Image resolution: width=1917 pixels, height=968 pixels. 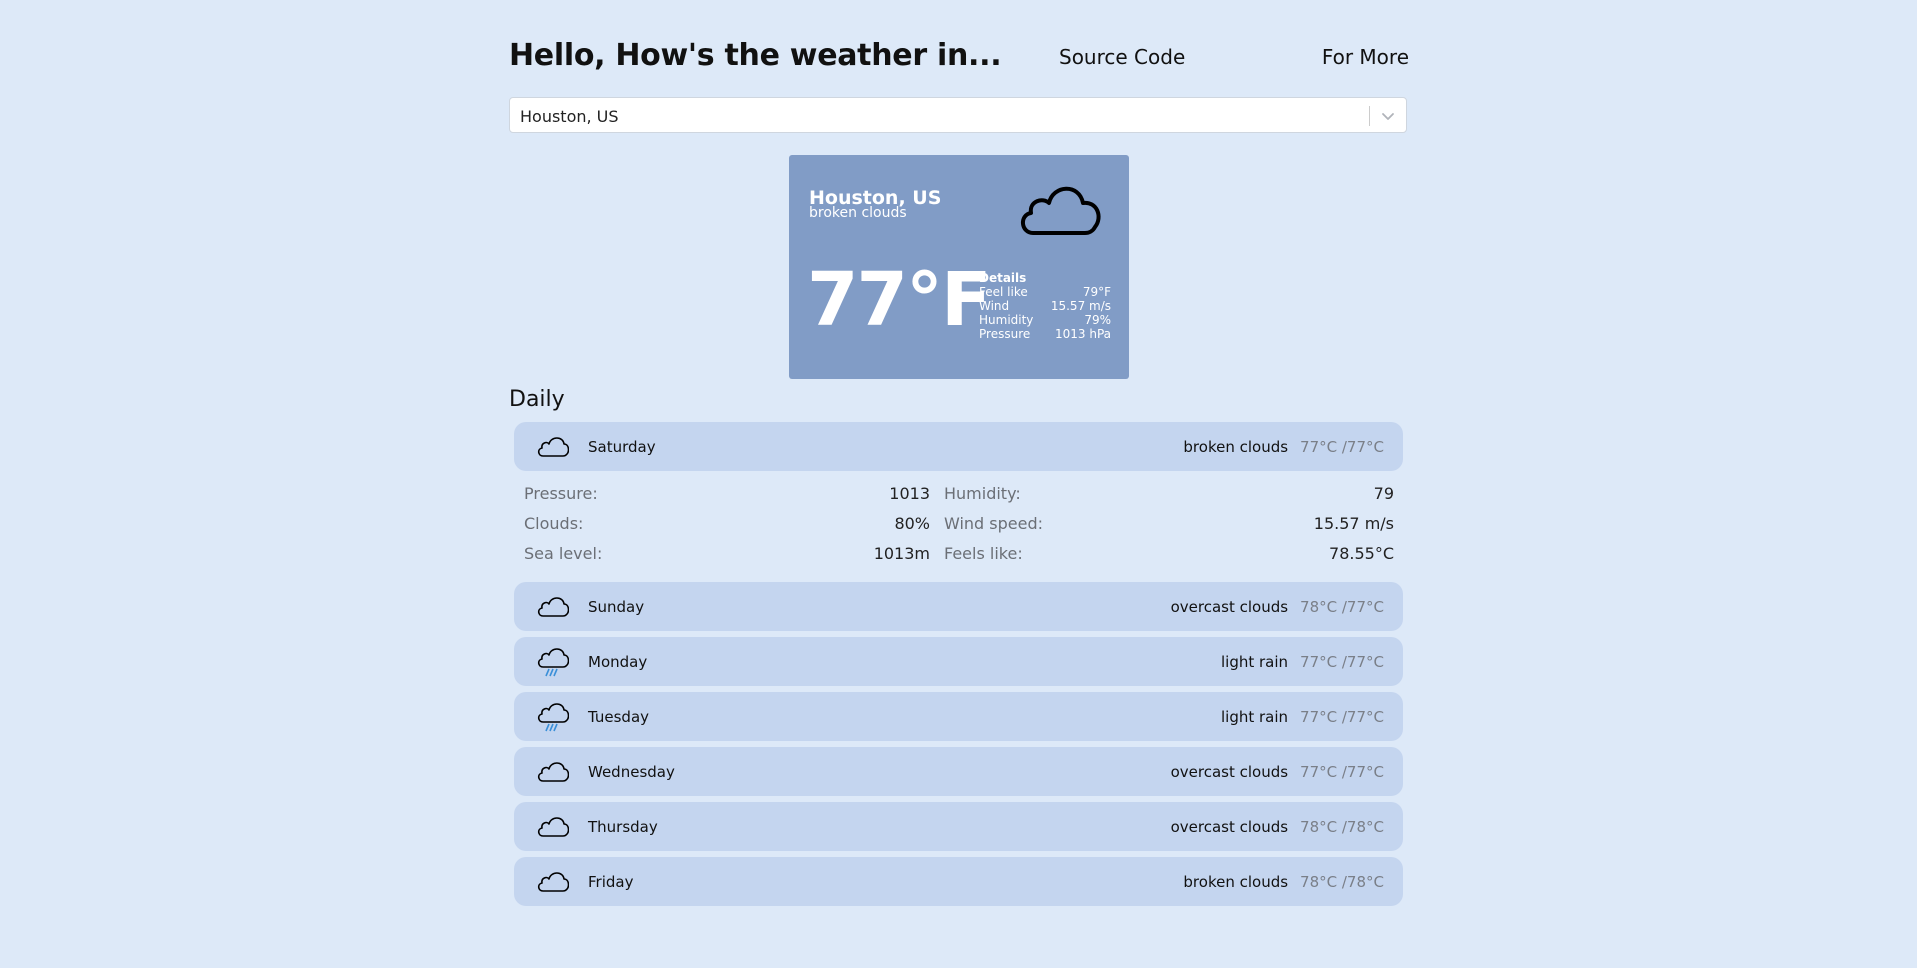 I want to click on day-summary: broken clouds 77°C /77°C, so click(x=1283, y=447).